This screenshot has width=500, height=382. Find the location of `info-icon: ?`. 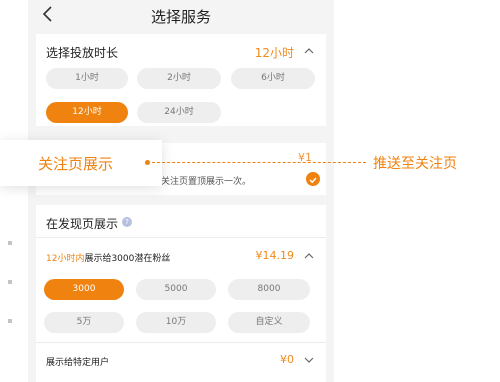

info-icon: ? is located at coordinates (127, 222).